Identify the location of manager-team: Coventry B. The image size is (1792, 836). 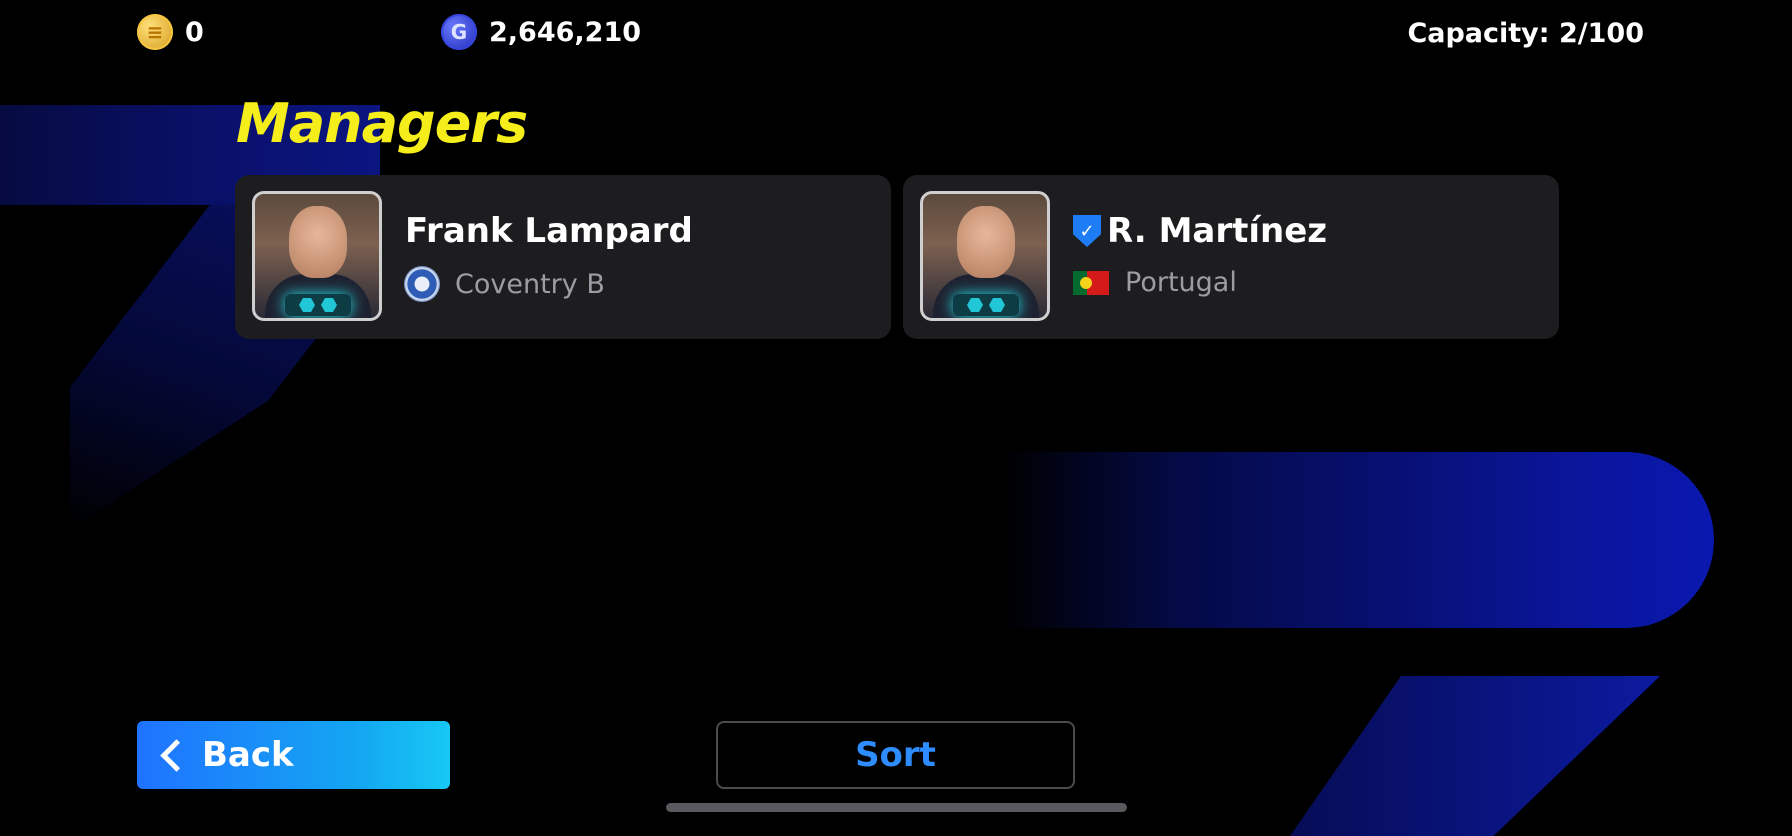
(505, 284).